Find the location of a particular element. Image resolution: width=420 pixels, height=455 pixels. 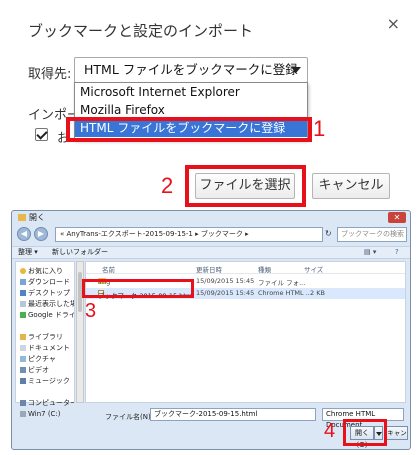

column-name: 名前 is located at coordinates (108, 269).